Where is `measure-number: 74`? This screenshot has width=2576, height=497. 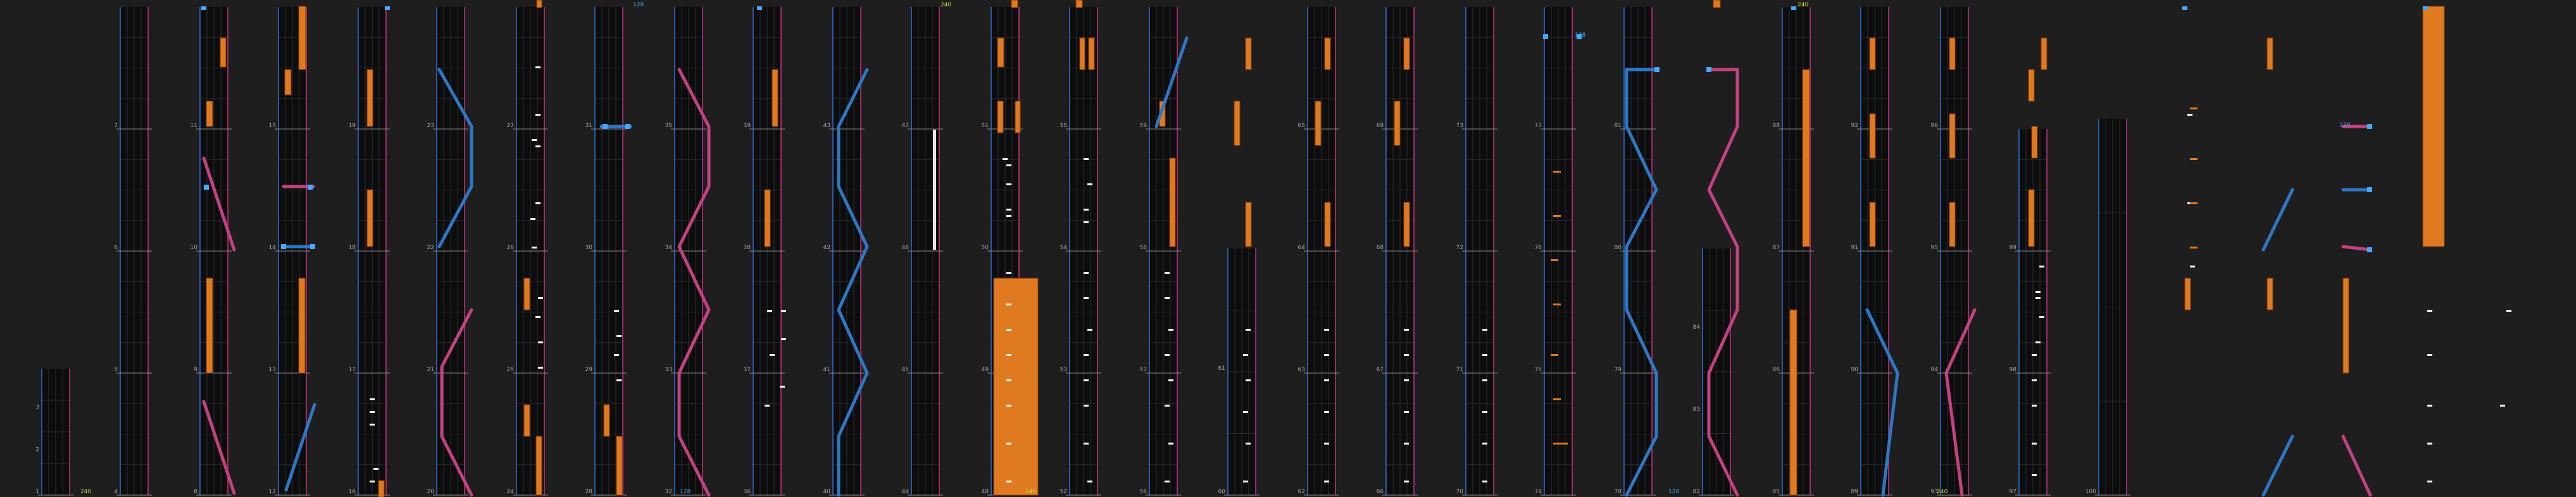
measure-number: 74 is located at coordinates (1538, 492).